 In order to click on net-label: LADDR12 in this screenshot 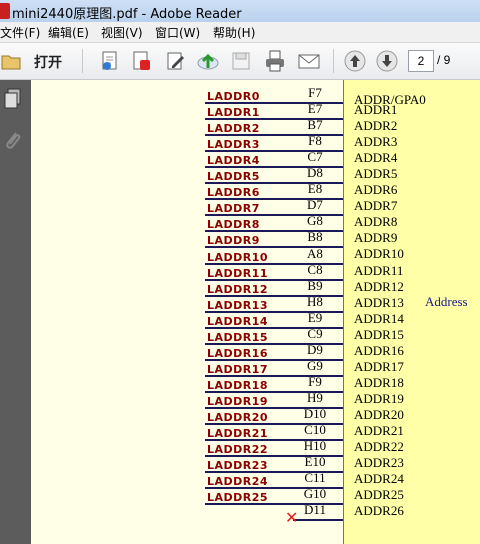, I will do `click(238, 289)`.